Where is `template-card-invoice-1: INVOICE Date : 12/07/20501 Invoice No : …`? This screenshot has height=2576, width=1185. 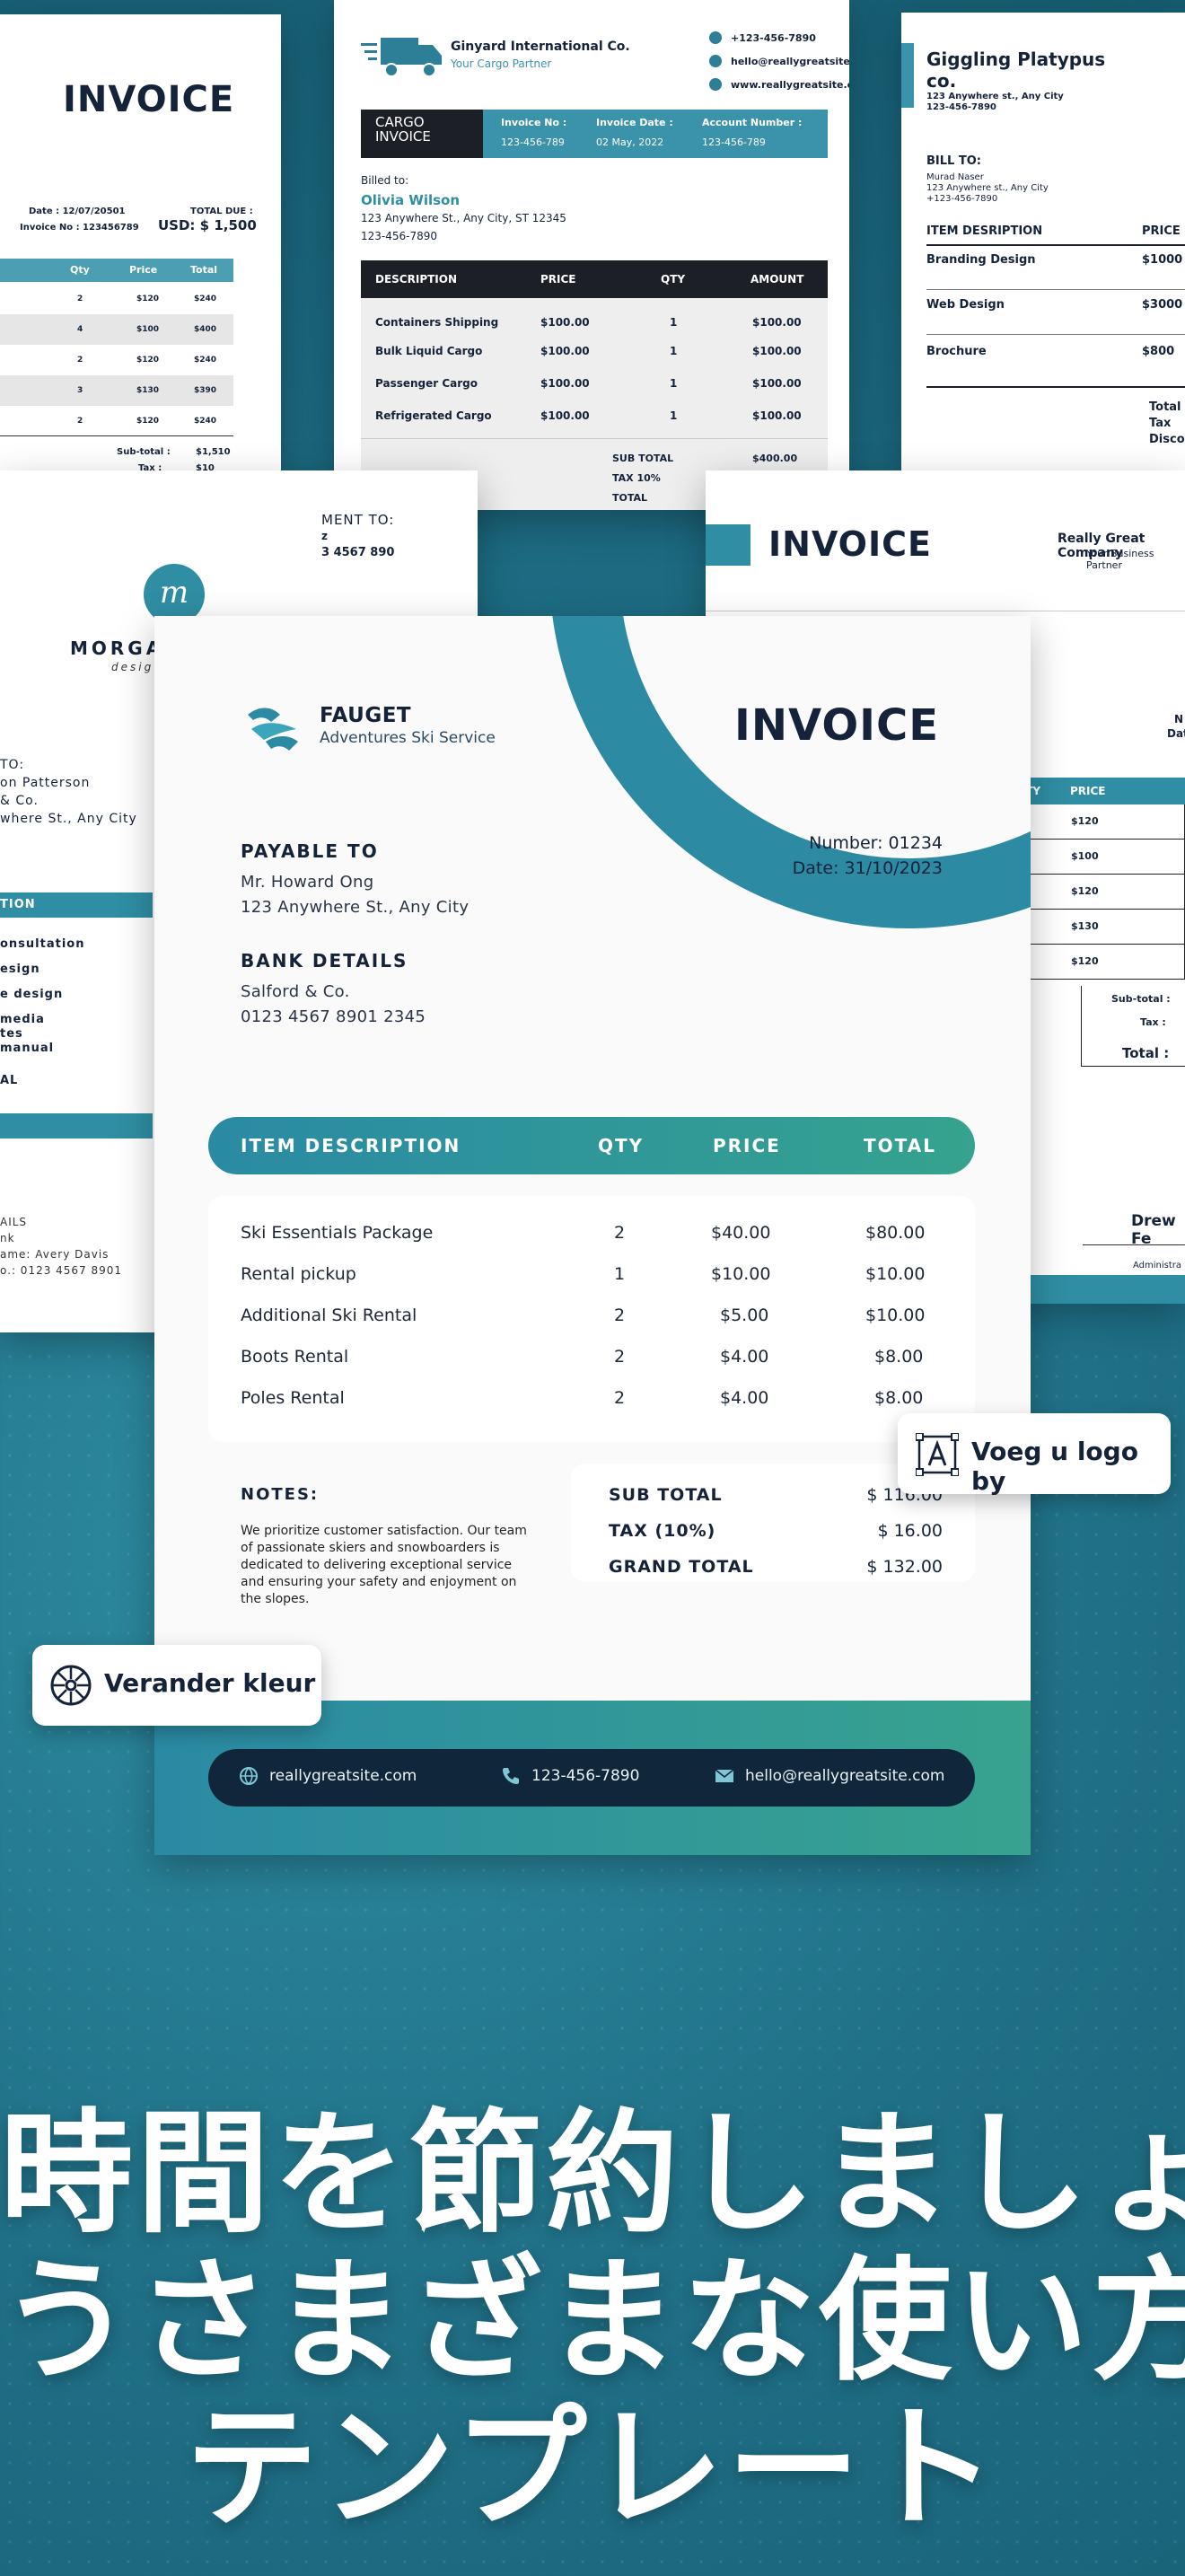
template-card-invoice-1: INVOICE Date : 12/07/20501 Invoice No : … is located at coordinates (140, 243).